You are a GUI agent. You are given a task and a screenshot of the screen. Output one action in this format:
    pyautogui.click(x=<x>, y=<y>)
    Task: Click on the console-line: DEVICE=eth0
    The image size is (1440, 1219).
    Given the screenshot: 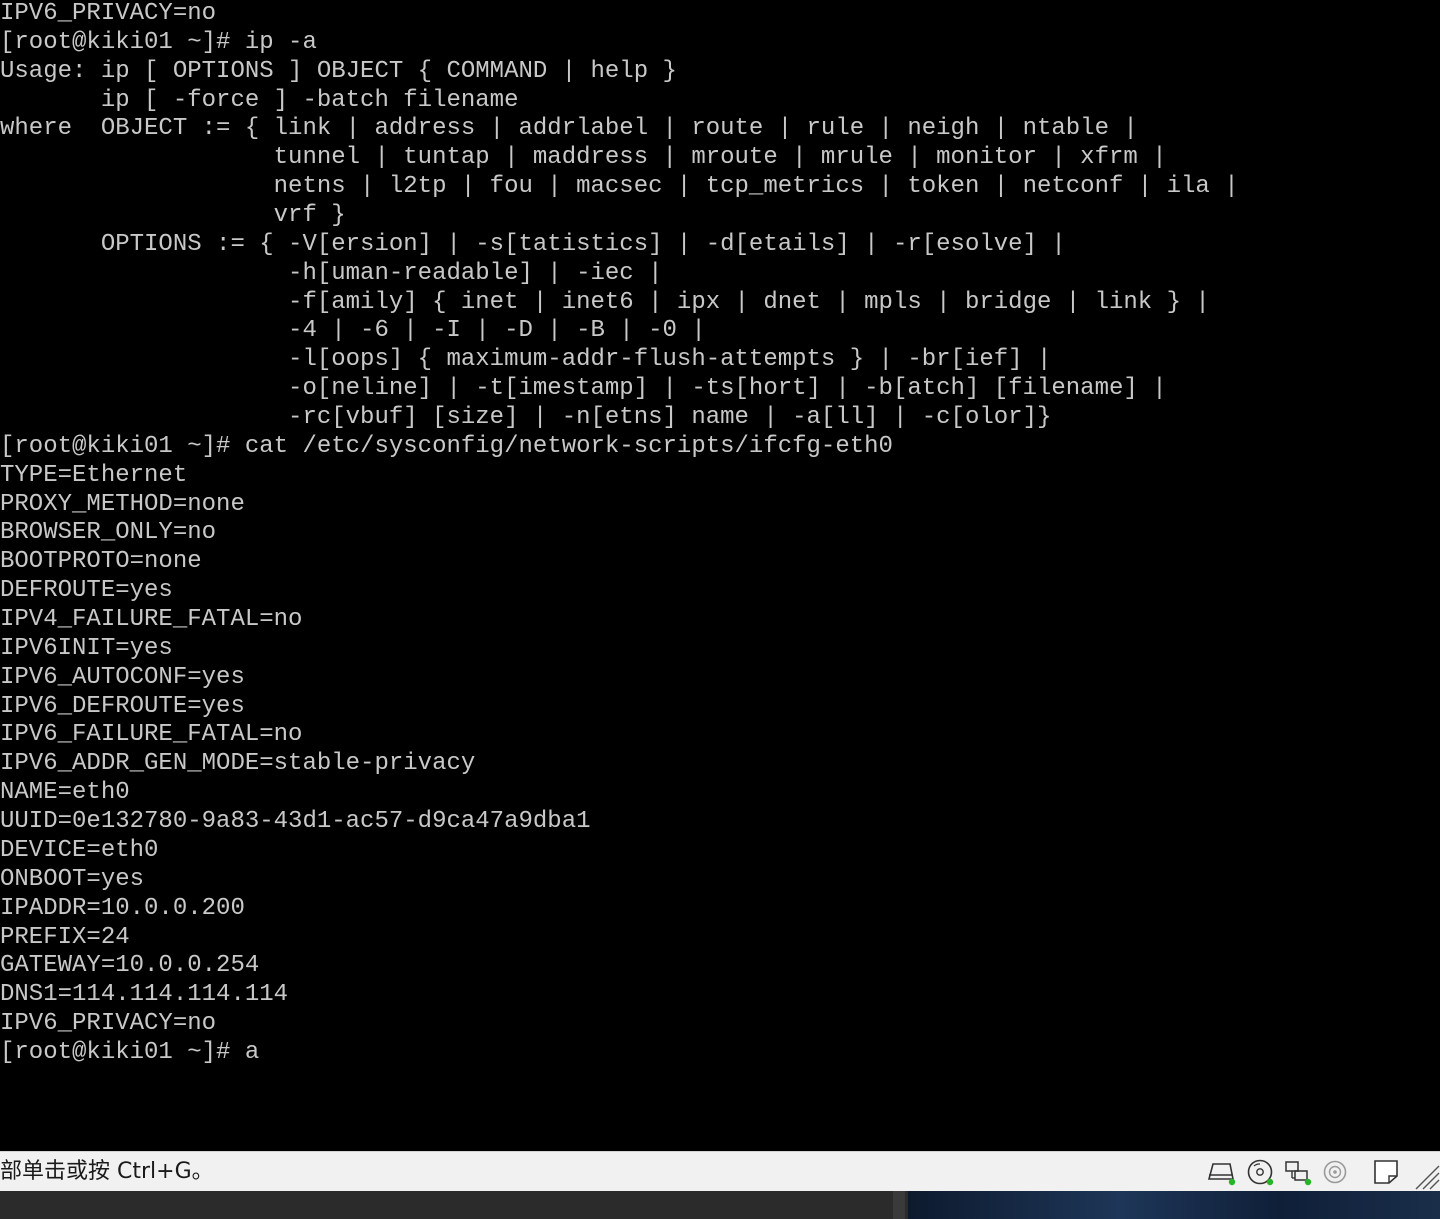 What is the action you would take?
    pyautogui.click(x=79, y=850)
    